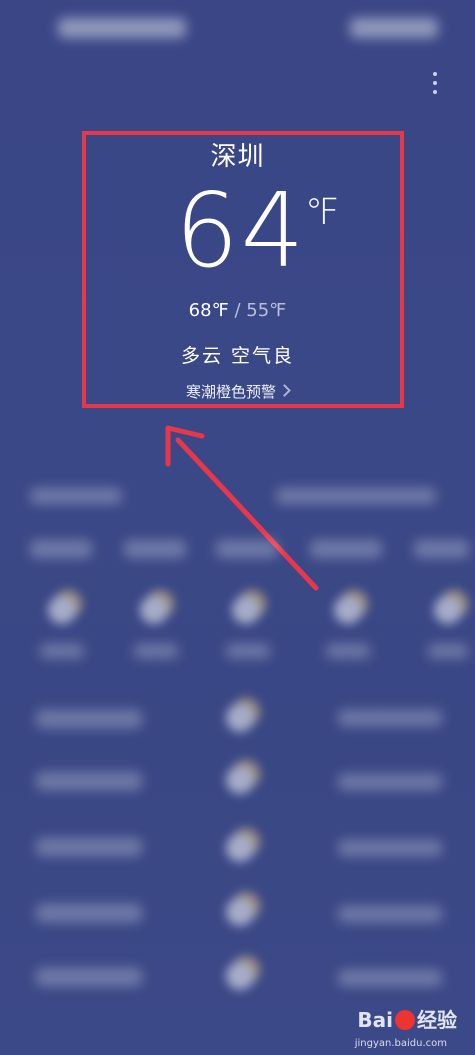  I want to click on temp-range: 68℉ / 55℉, so click(237, 310).